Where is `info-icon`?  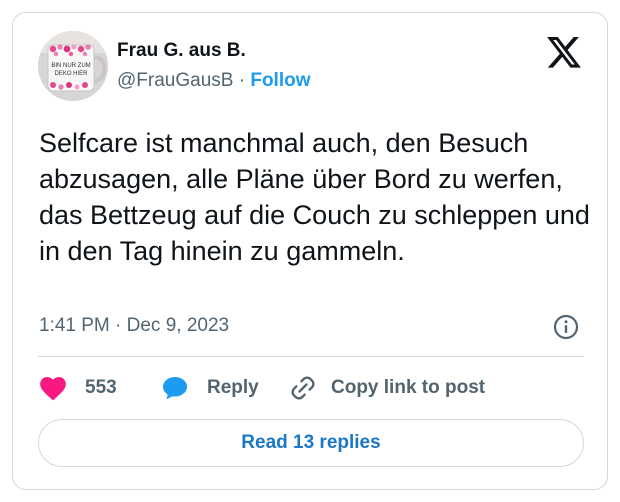 info-icon is located at coordinates (566, 327).